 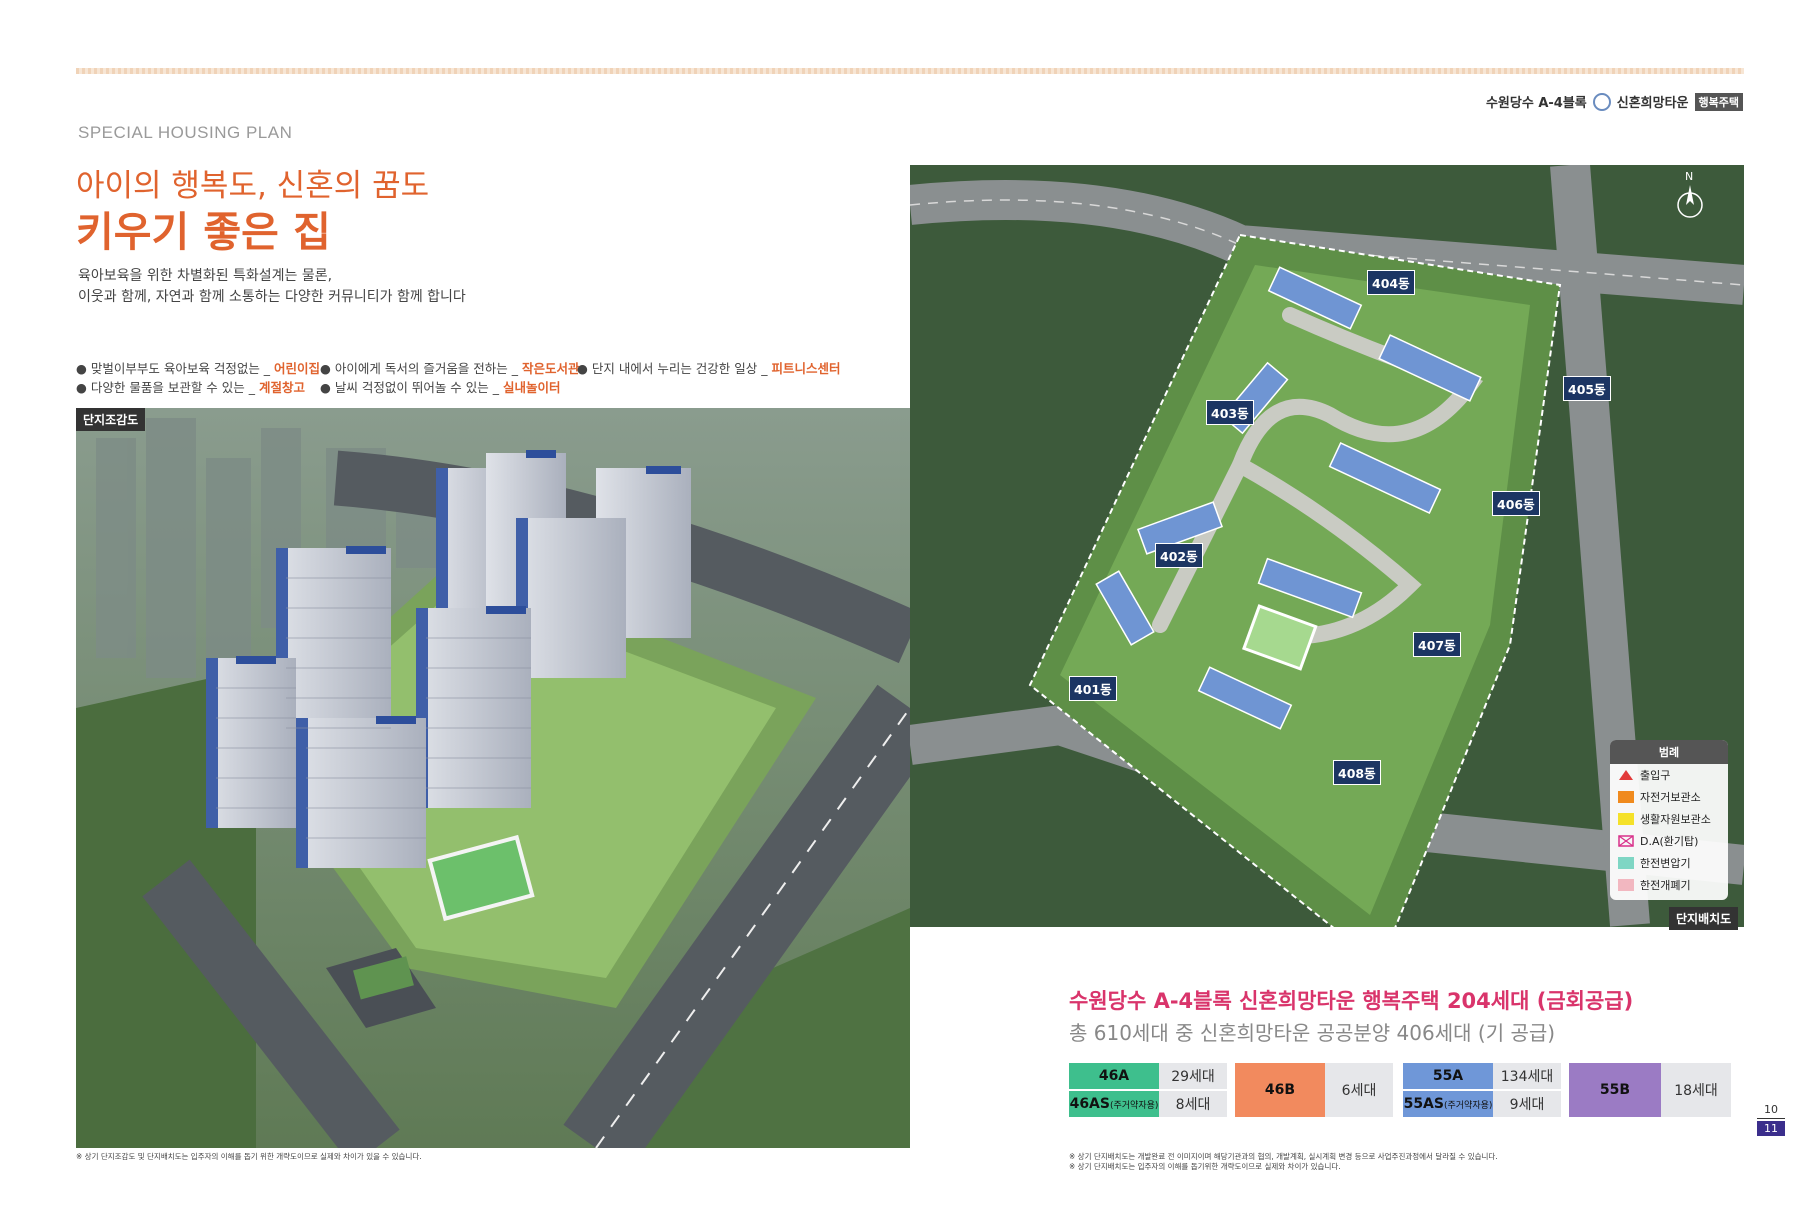 What do you see at coordinates (709, 368) in the screenshot?
I see `feature-item: ● 단지 내에서 누리는 건강한 일상 _ 피트니스센터` at bounding box center [709, 368].